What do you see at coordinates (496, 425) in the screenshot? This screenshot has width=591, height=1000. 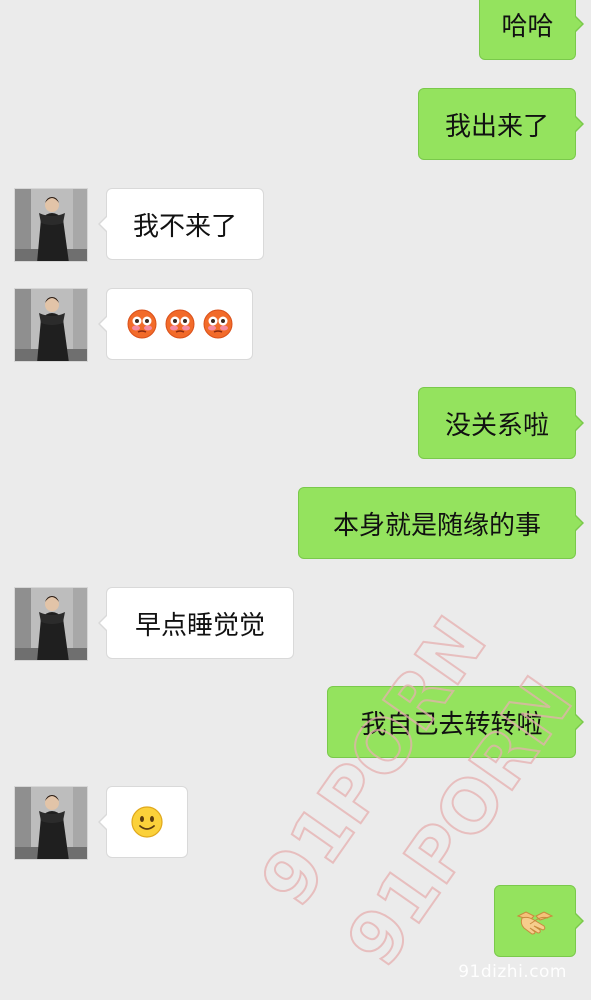 I see `message-text: 没关系啦` at bounding box center [496, 425].